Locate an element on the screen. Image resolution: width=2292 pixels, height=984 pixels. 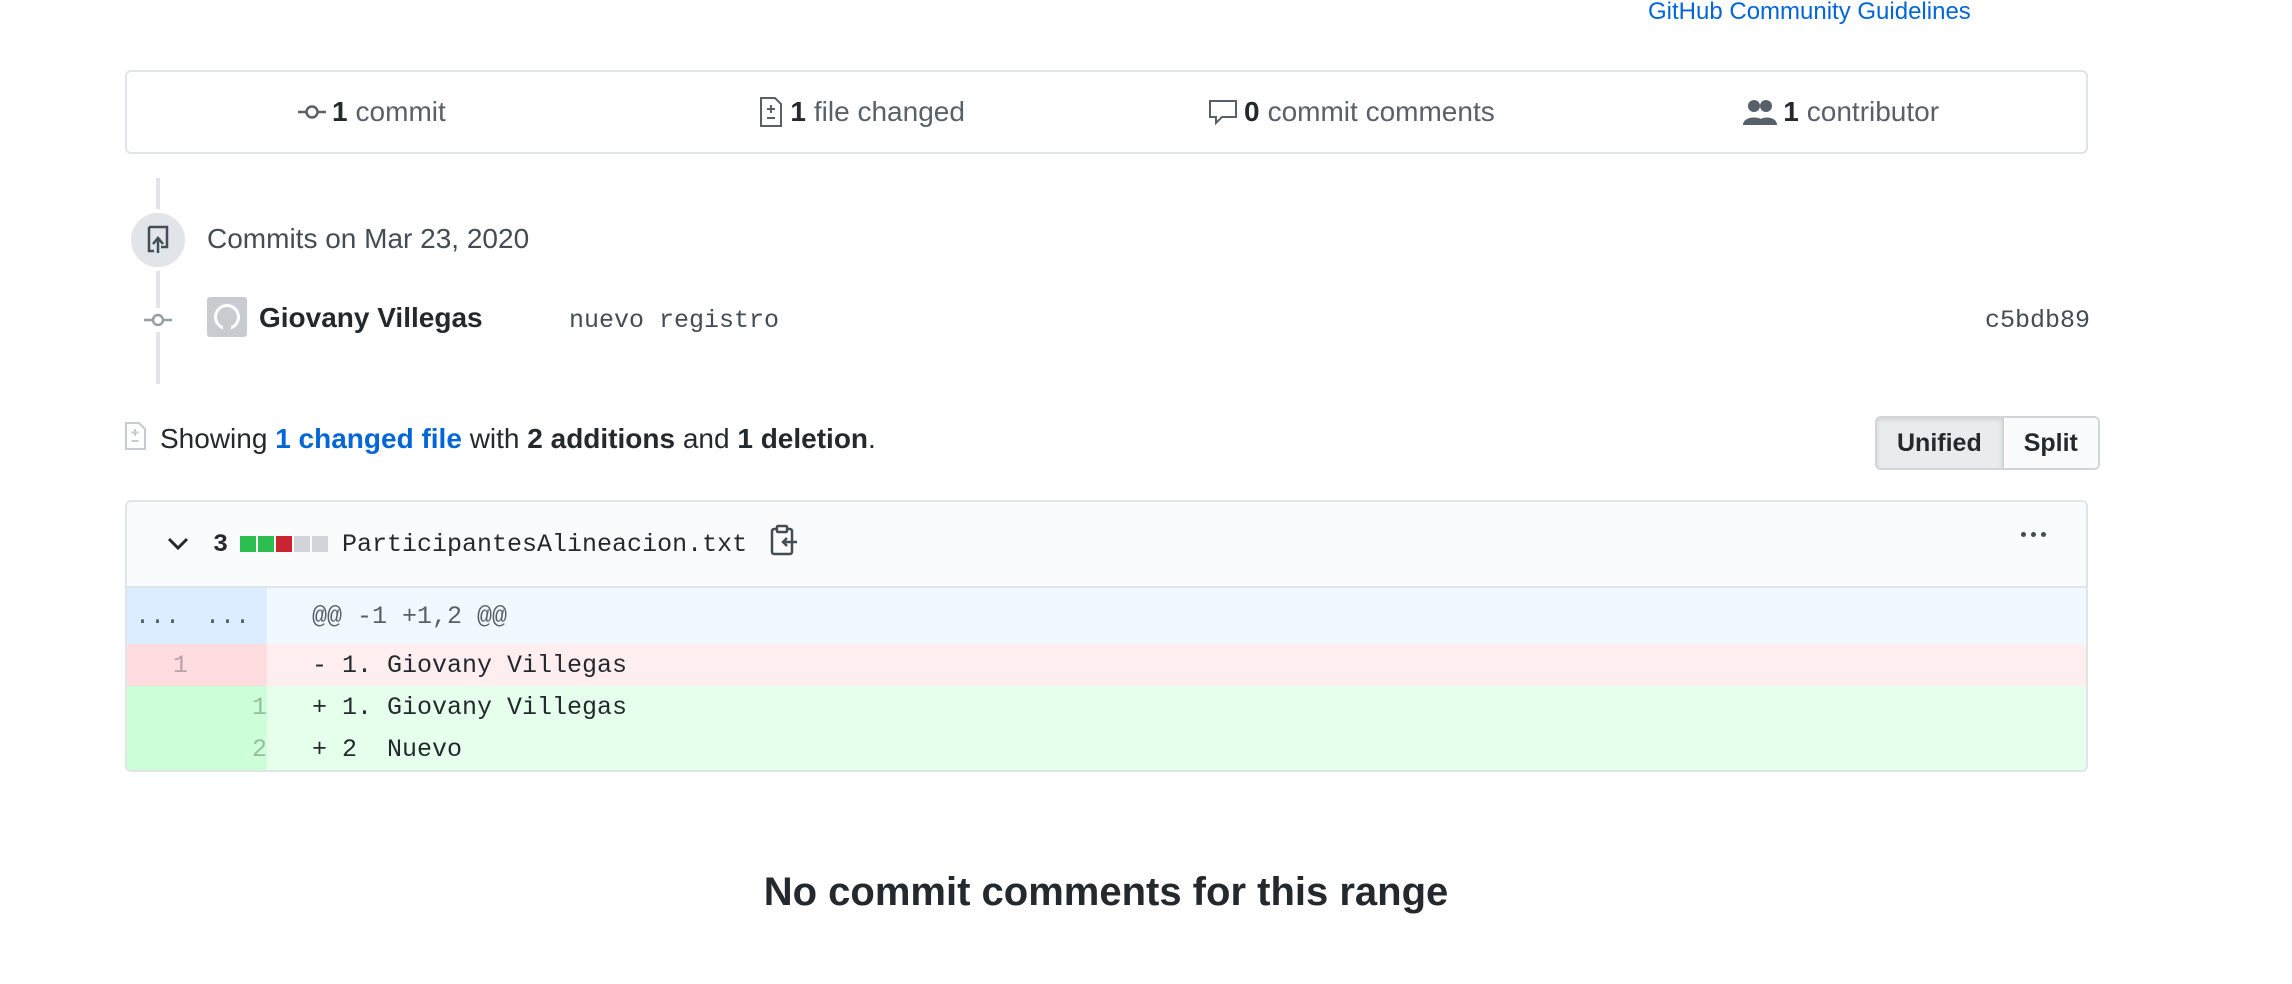
additions-count: 2 additions is located at coordinates (601, 438).